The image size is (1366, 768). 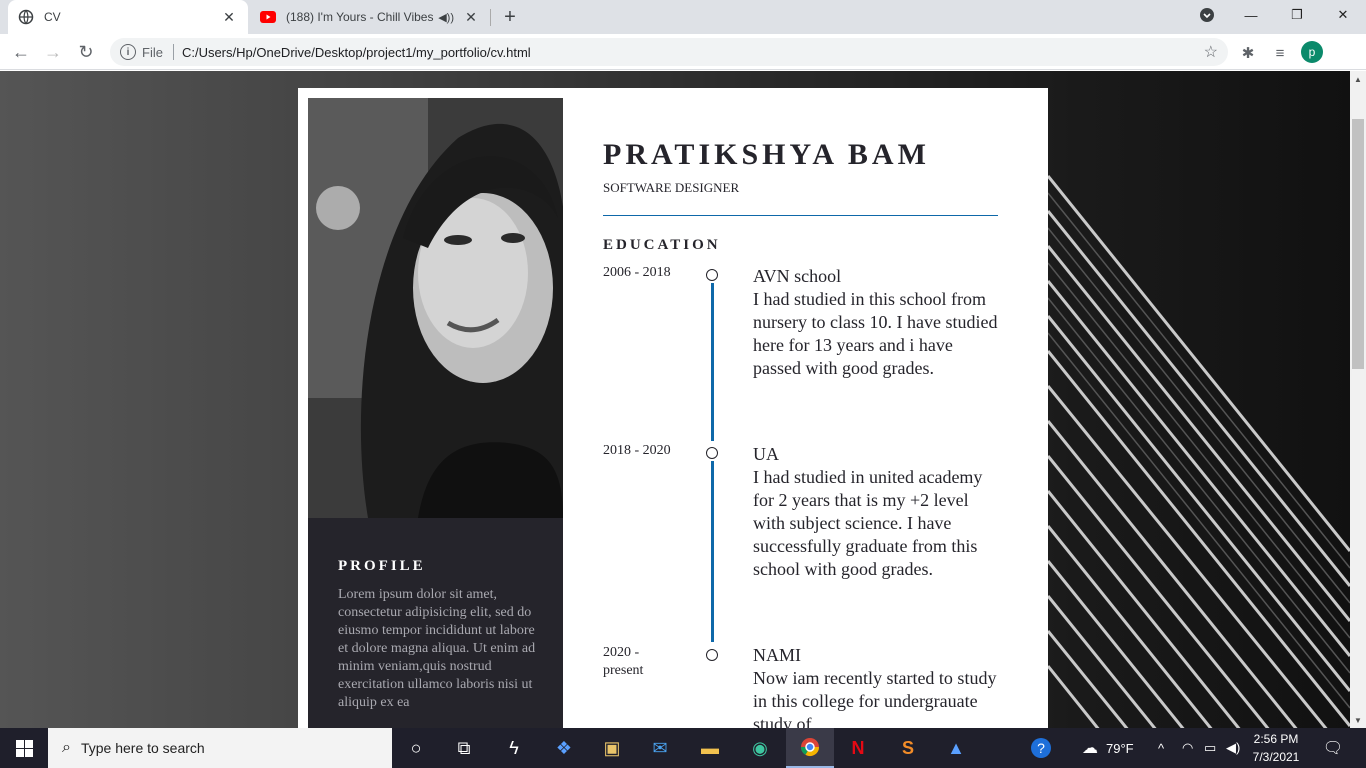 I want to click on mail-icon: ✉, so click(x=660, y=748).